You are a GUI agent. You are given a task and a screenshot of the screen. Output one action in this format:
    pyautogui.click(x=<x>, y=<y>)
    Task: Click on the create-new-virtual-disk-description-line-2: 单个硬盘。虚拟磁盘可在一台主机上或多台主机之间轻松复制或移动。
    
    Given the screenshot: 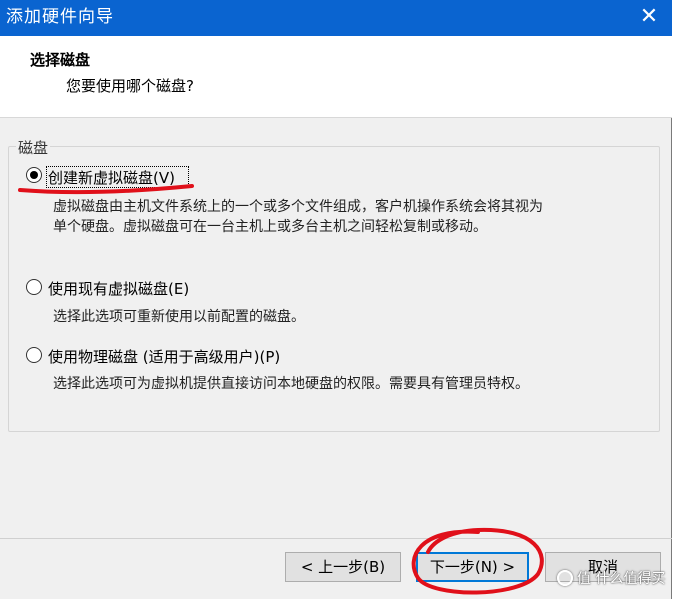 What is the action you would take?
    pyautogui.click(x=270, y=227)
    